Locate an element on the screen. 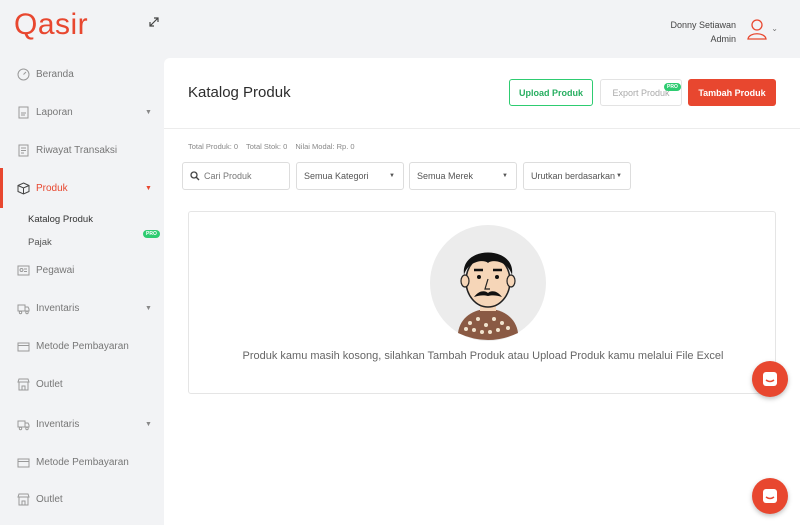  sidebar-item-metode-pembayaran: Metode Pembayaran is located at coordinates (82, 346).